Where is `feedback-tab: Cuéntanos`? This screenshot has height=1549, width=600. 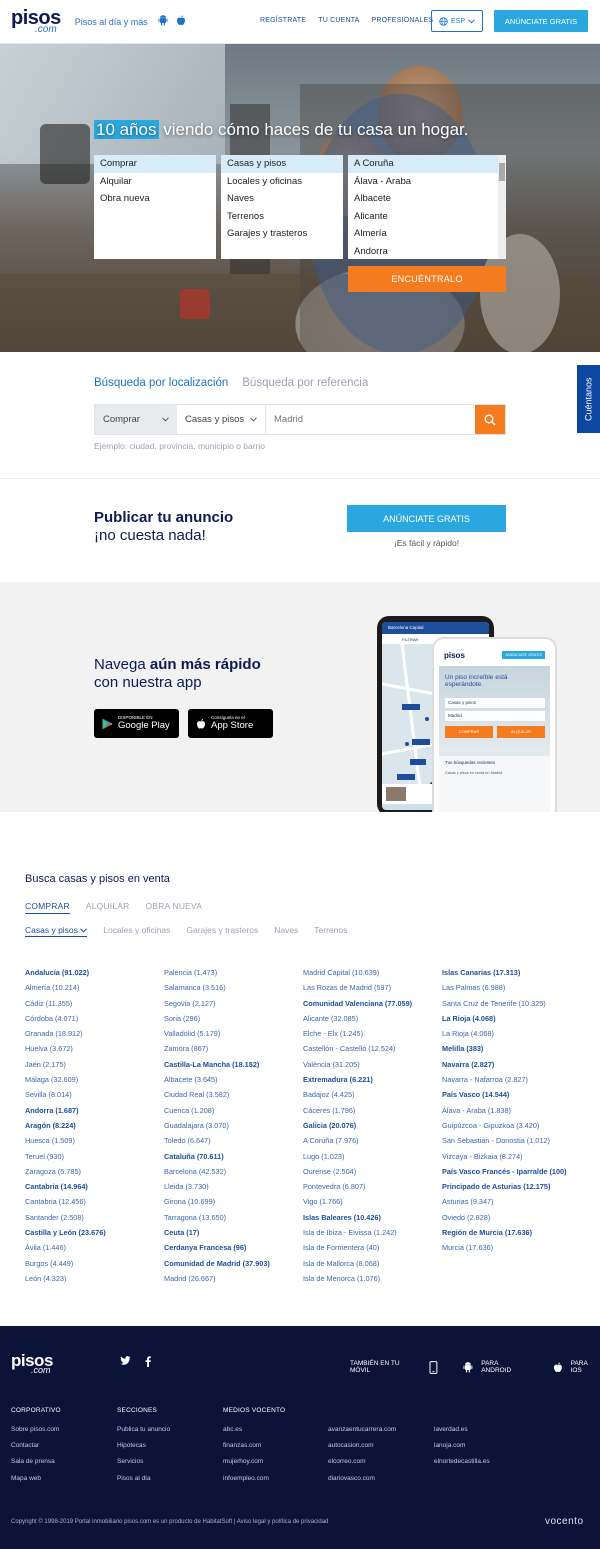 feedback-tab: Cuéntanos is located at coordinates (588, 399).